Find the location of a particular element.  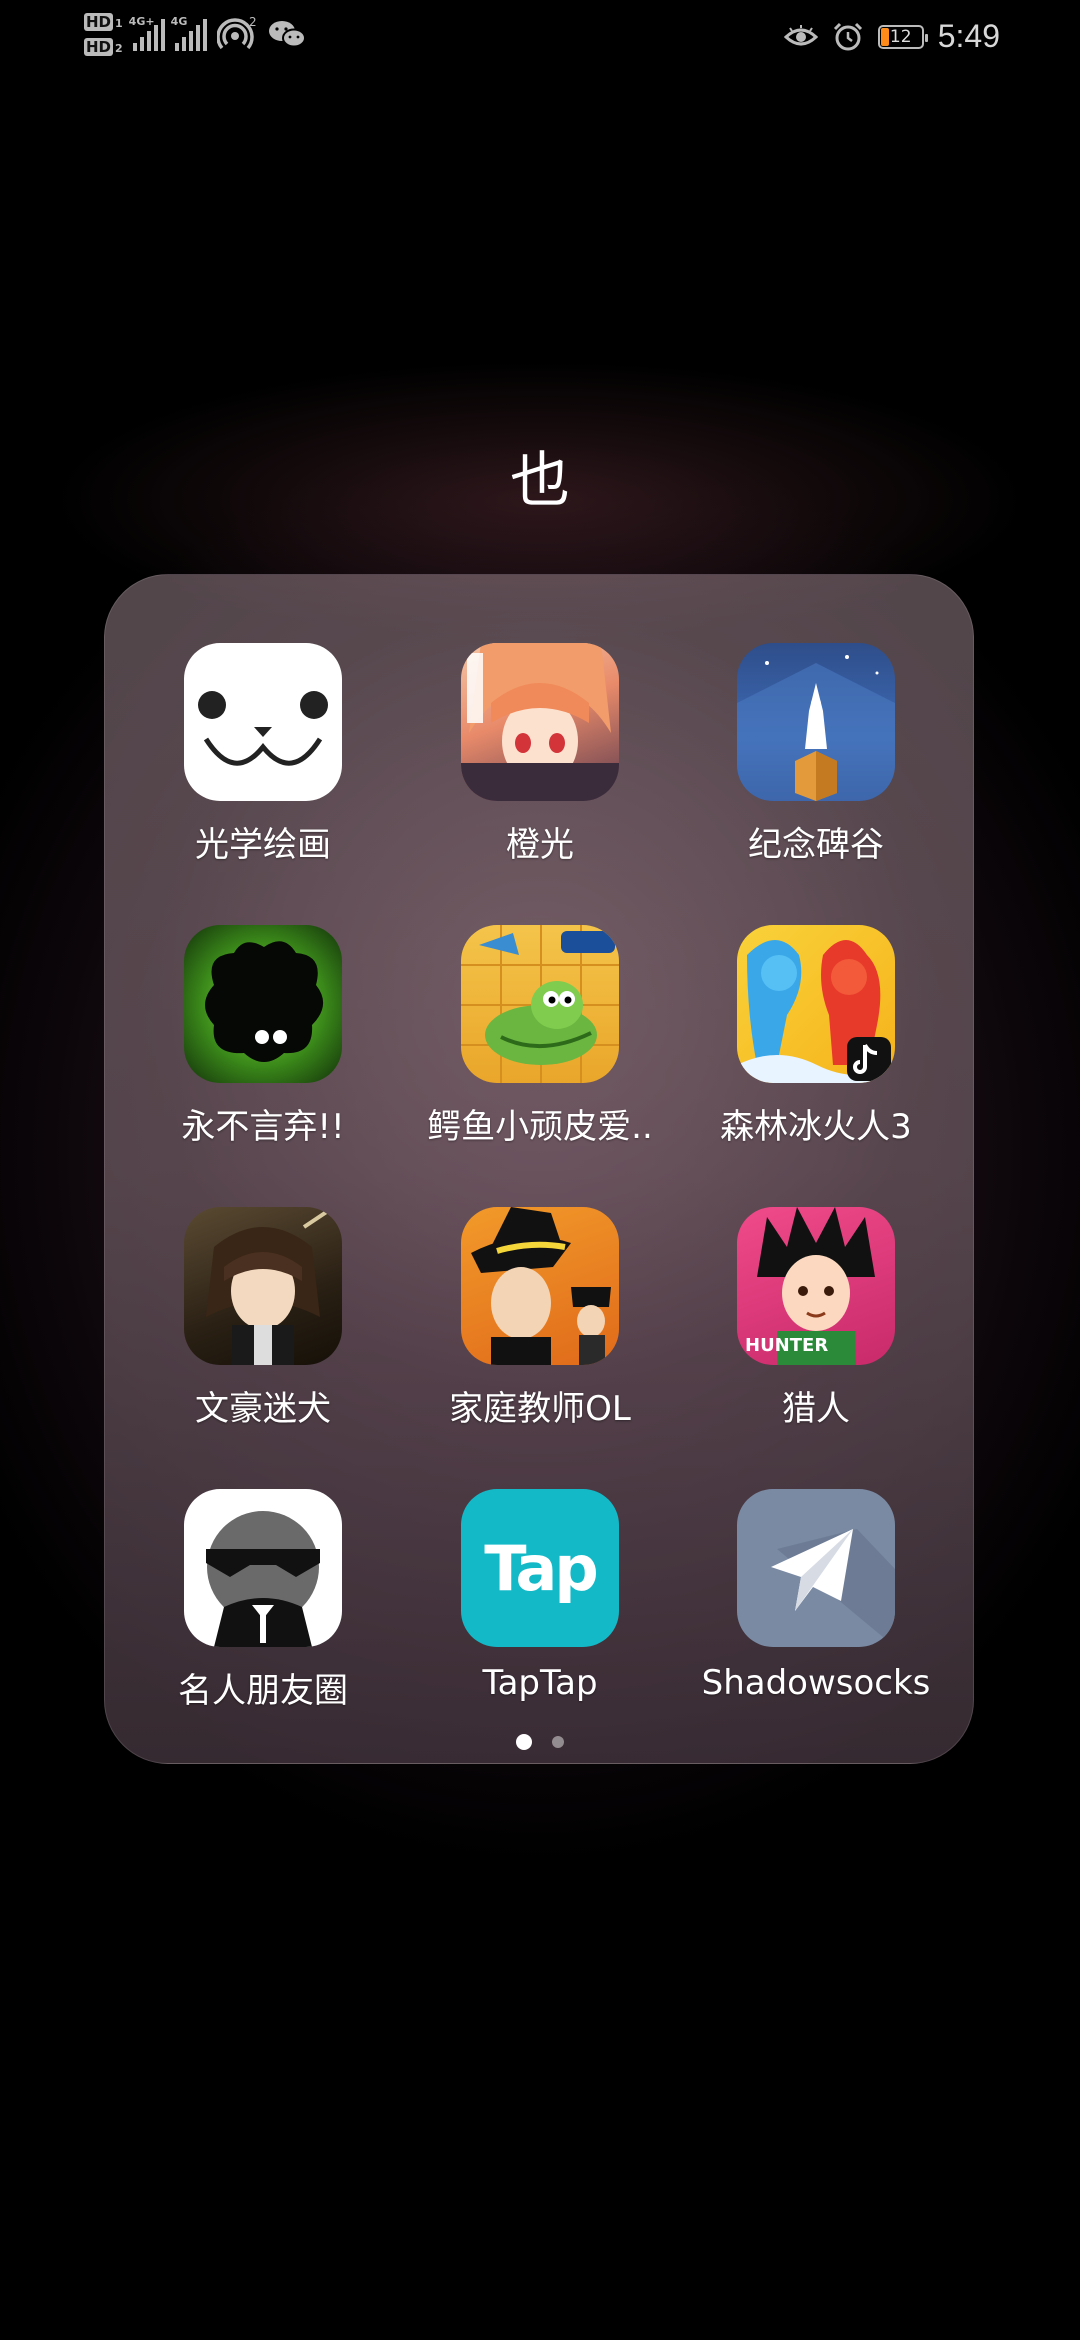

hd-sub-1: 1 is located at coordinates (119, 23).